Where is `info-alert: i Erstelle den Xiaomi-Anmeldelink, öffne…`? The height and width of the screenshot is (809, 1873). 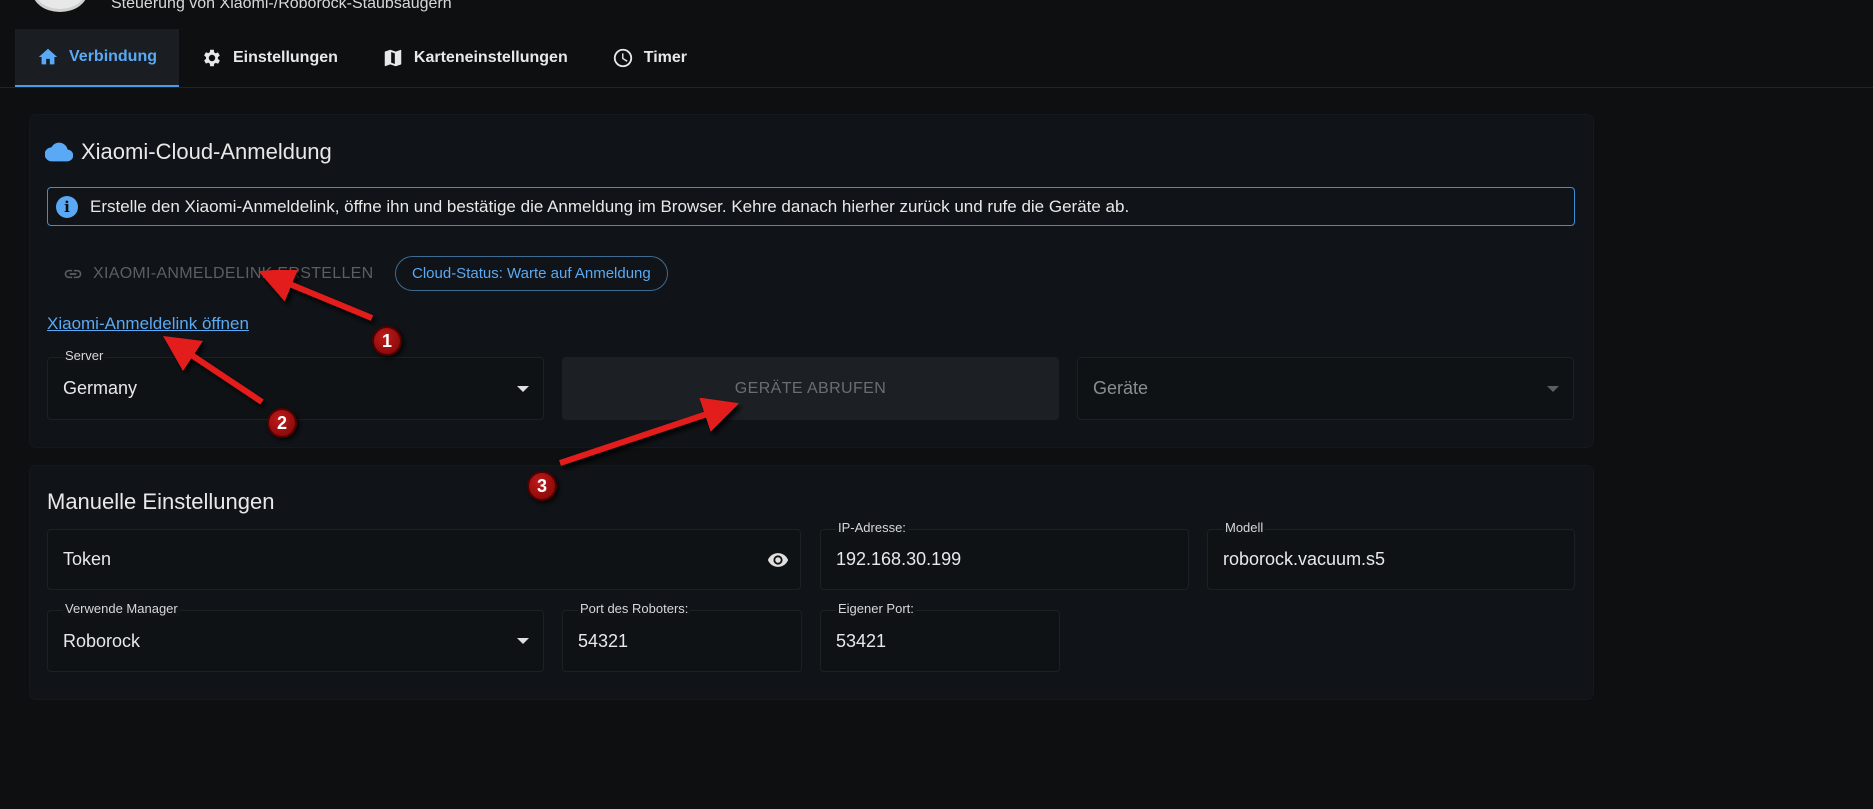
info-alert: i Erstelle den Xiaomi-Anmeldelink, öffne… is located at coordinates (811, 206).